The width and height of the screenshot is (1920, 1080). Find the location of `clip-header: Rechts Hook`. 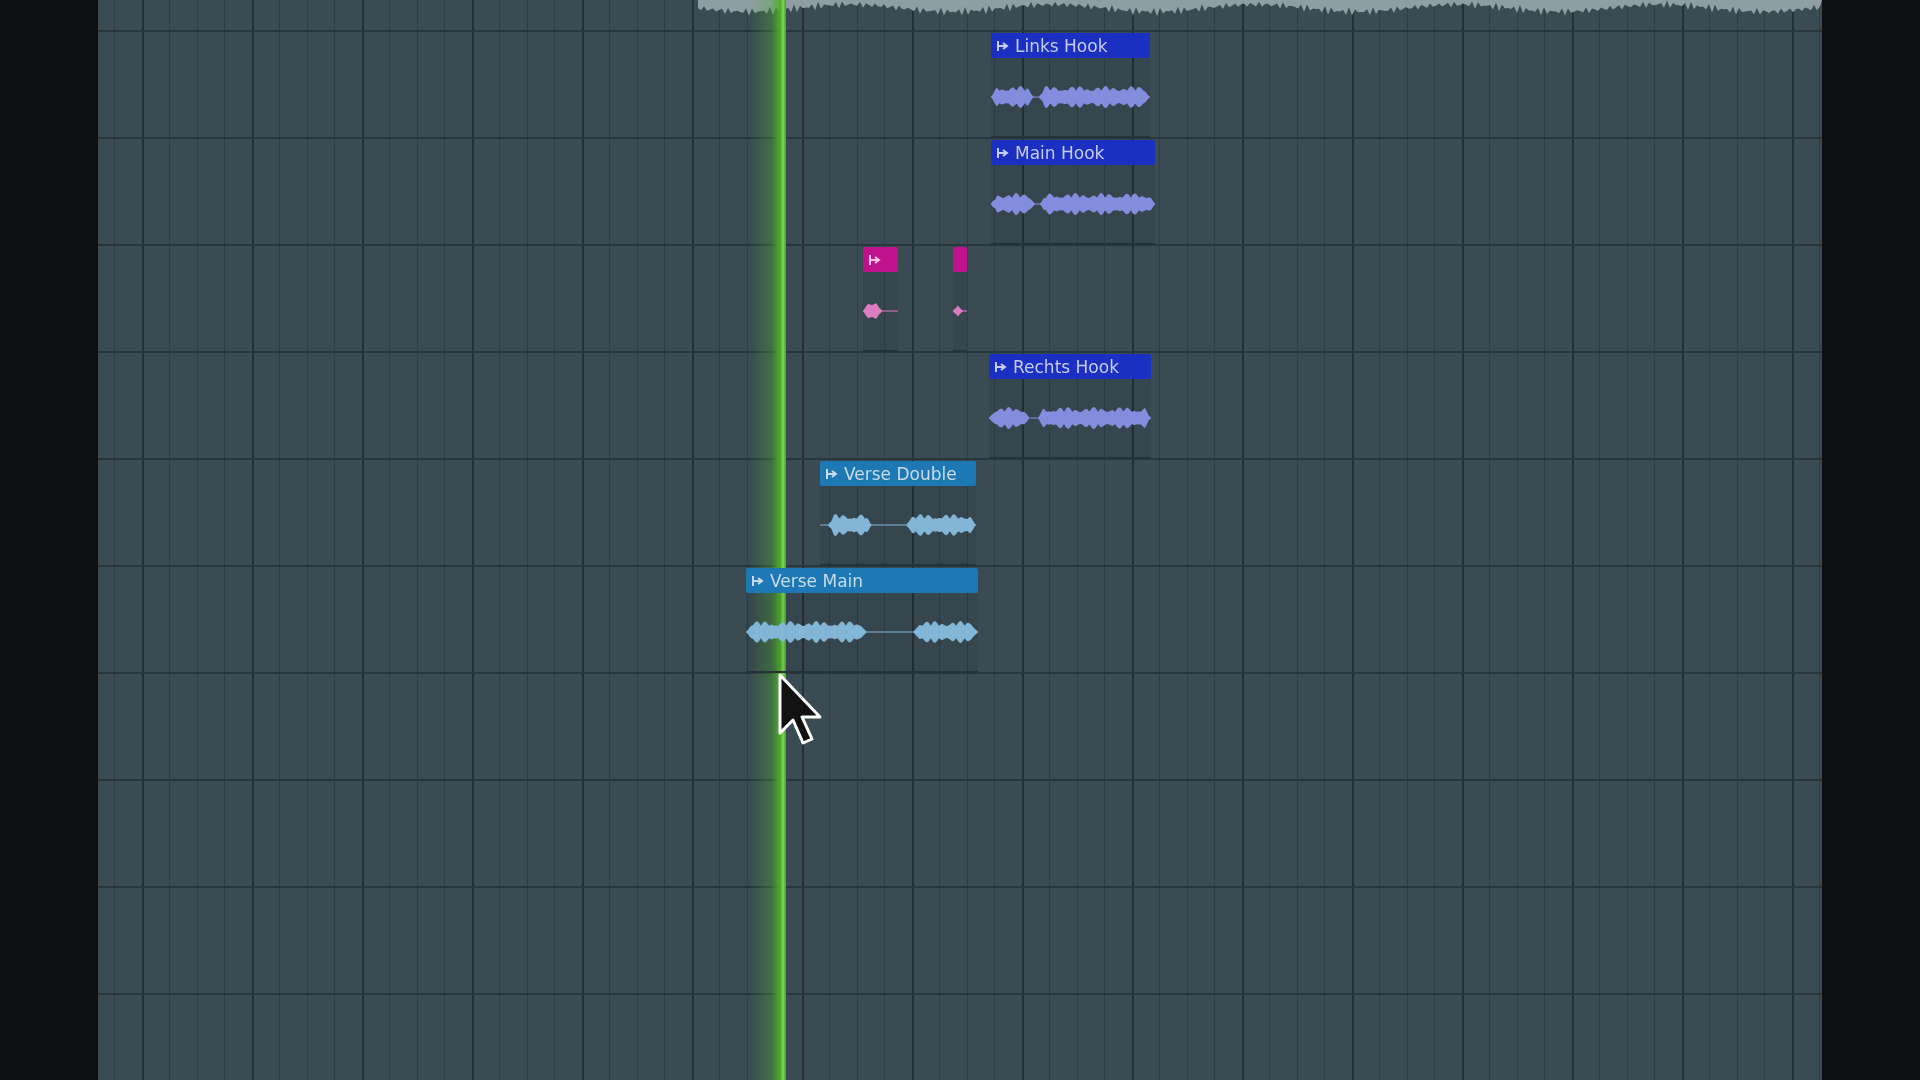

clip-header: Rechts Hook is located at coordinates (1070, 366).